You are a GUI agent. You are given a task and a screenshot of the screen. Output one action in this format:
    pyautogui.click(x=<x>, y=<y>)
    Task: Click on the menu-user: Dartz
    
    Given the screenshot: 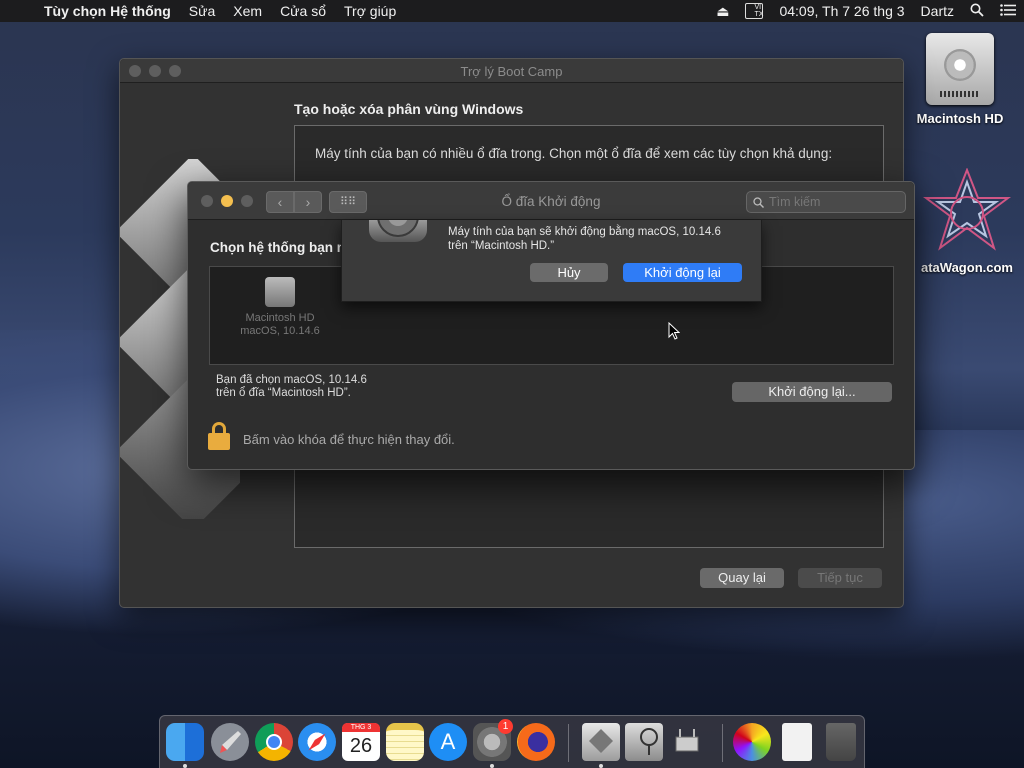 What is the action you would take?
    pyautogui.click(x=937, y=11)
    